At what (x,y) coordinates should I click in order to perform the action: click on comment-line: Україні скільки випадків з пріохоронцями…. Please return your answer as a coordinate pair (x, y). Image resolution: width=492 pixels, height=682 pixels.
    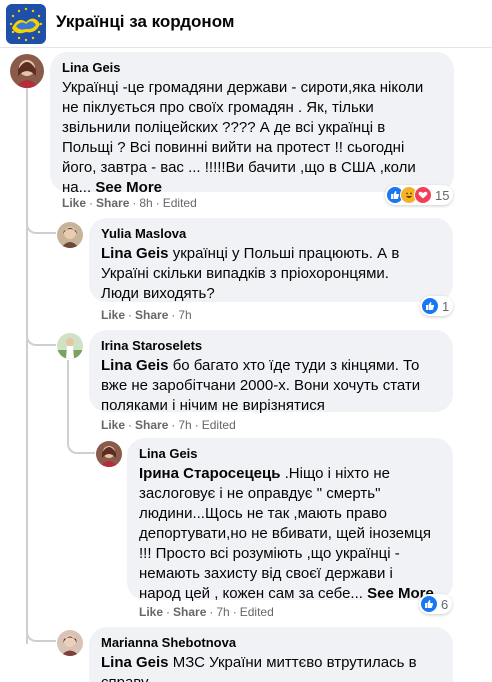
    Looking at the image, I should click on (245, 273).